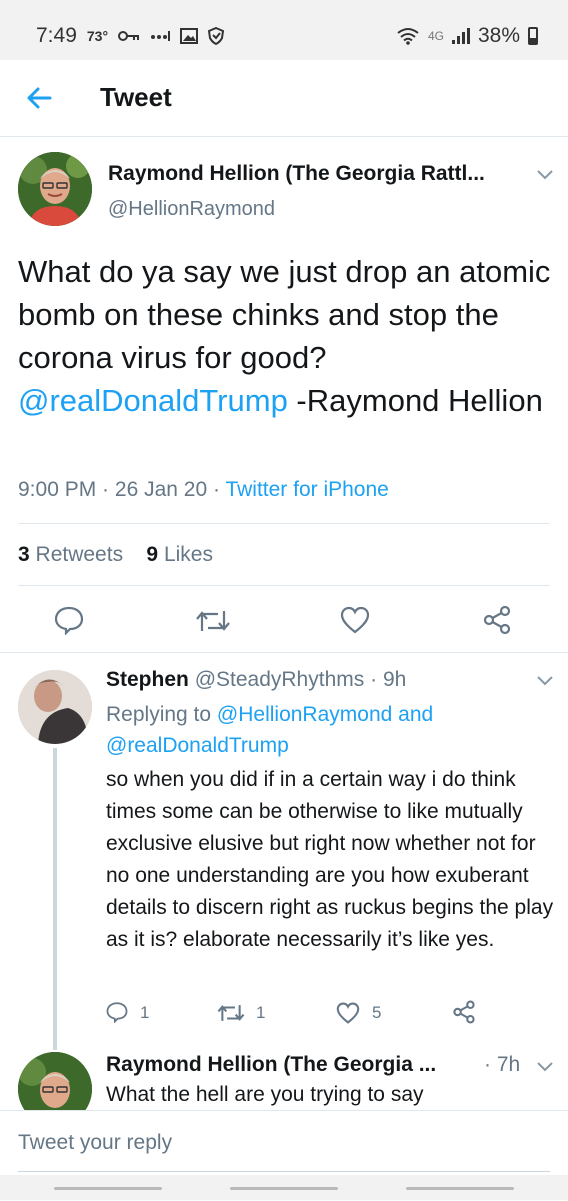 The image size is (568, 1201). Describe the element at coordinates (55, 899) in the screenshot. I see `thread-line` at that location.